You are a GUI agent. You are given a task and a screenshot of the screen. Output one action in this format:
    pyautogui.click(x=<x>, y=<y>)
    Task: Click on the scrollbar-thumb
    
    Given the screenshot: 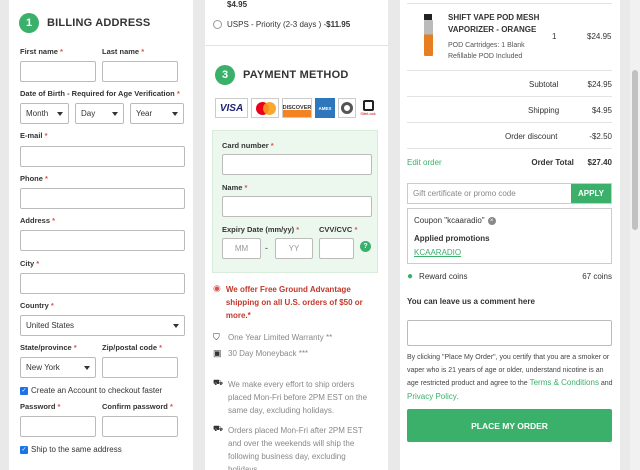 What is the action you would take?
    pyautogui.click(x=635, y=150)
    